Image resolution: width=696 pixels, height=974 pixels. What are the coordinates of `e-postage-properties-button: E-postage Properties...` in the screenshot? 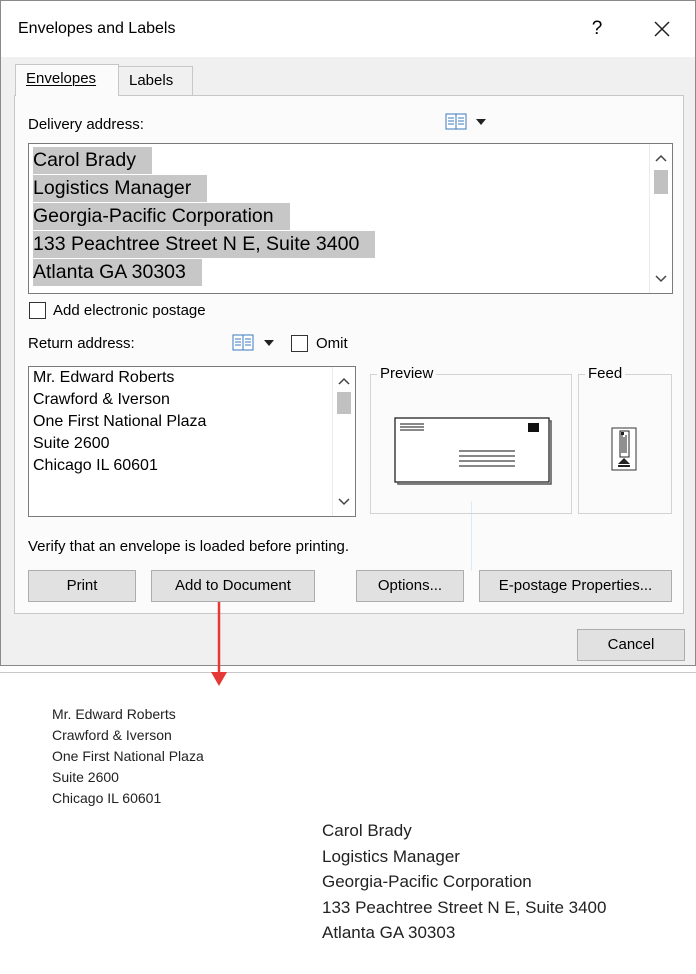 It's located at (575, 586).